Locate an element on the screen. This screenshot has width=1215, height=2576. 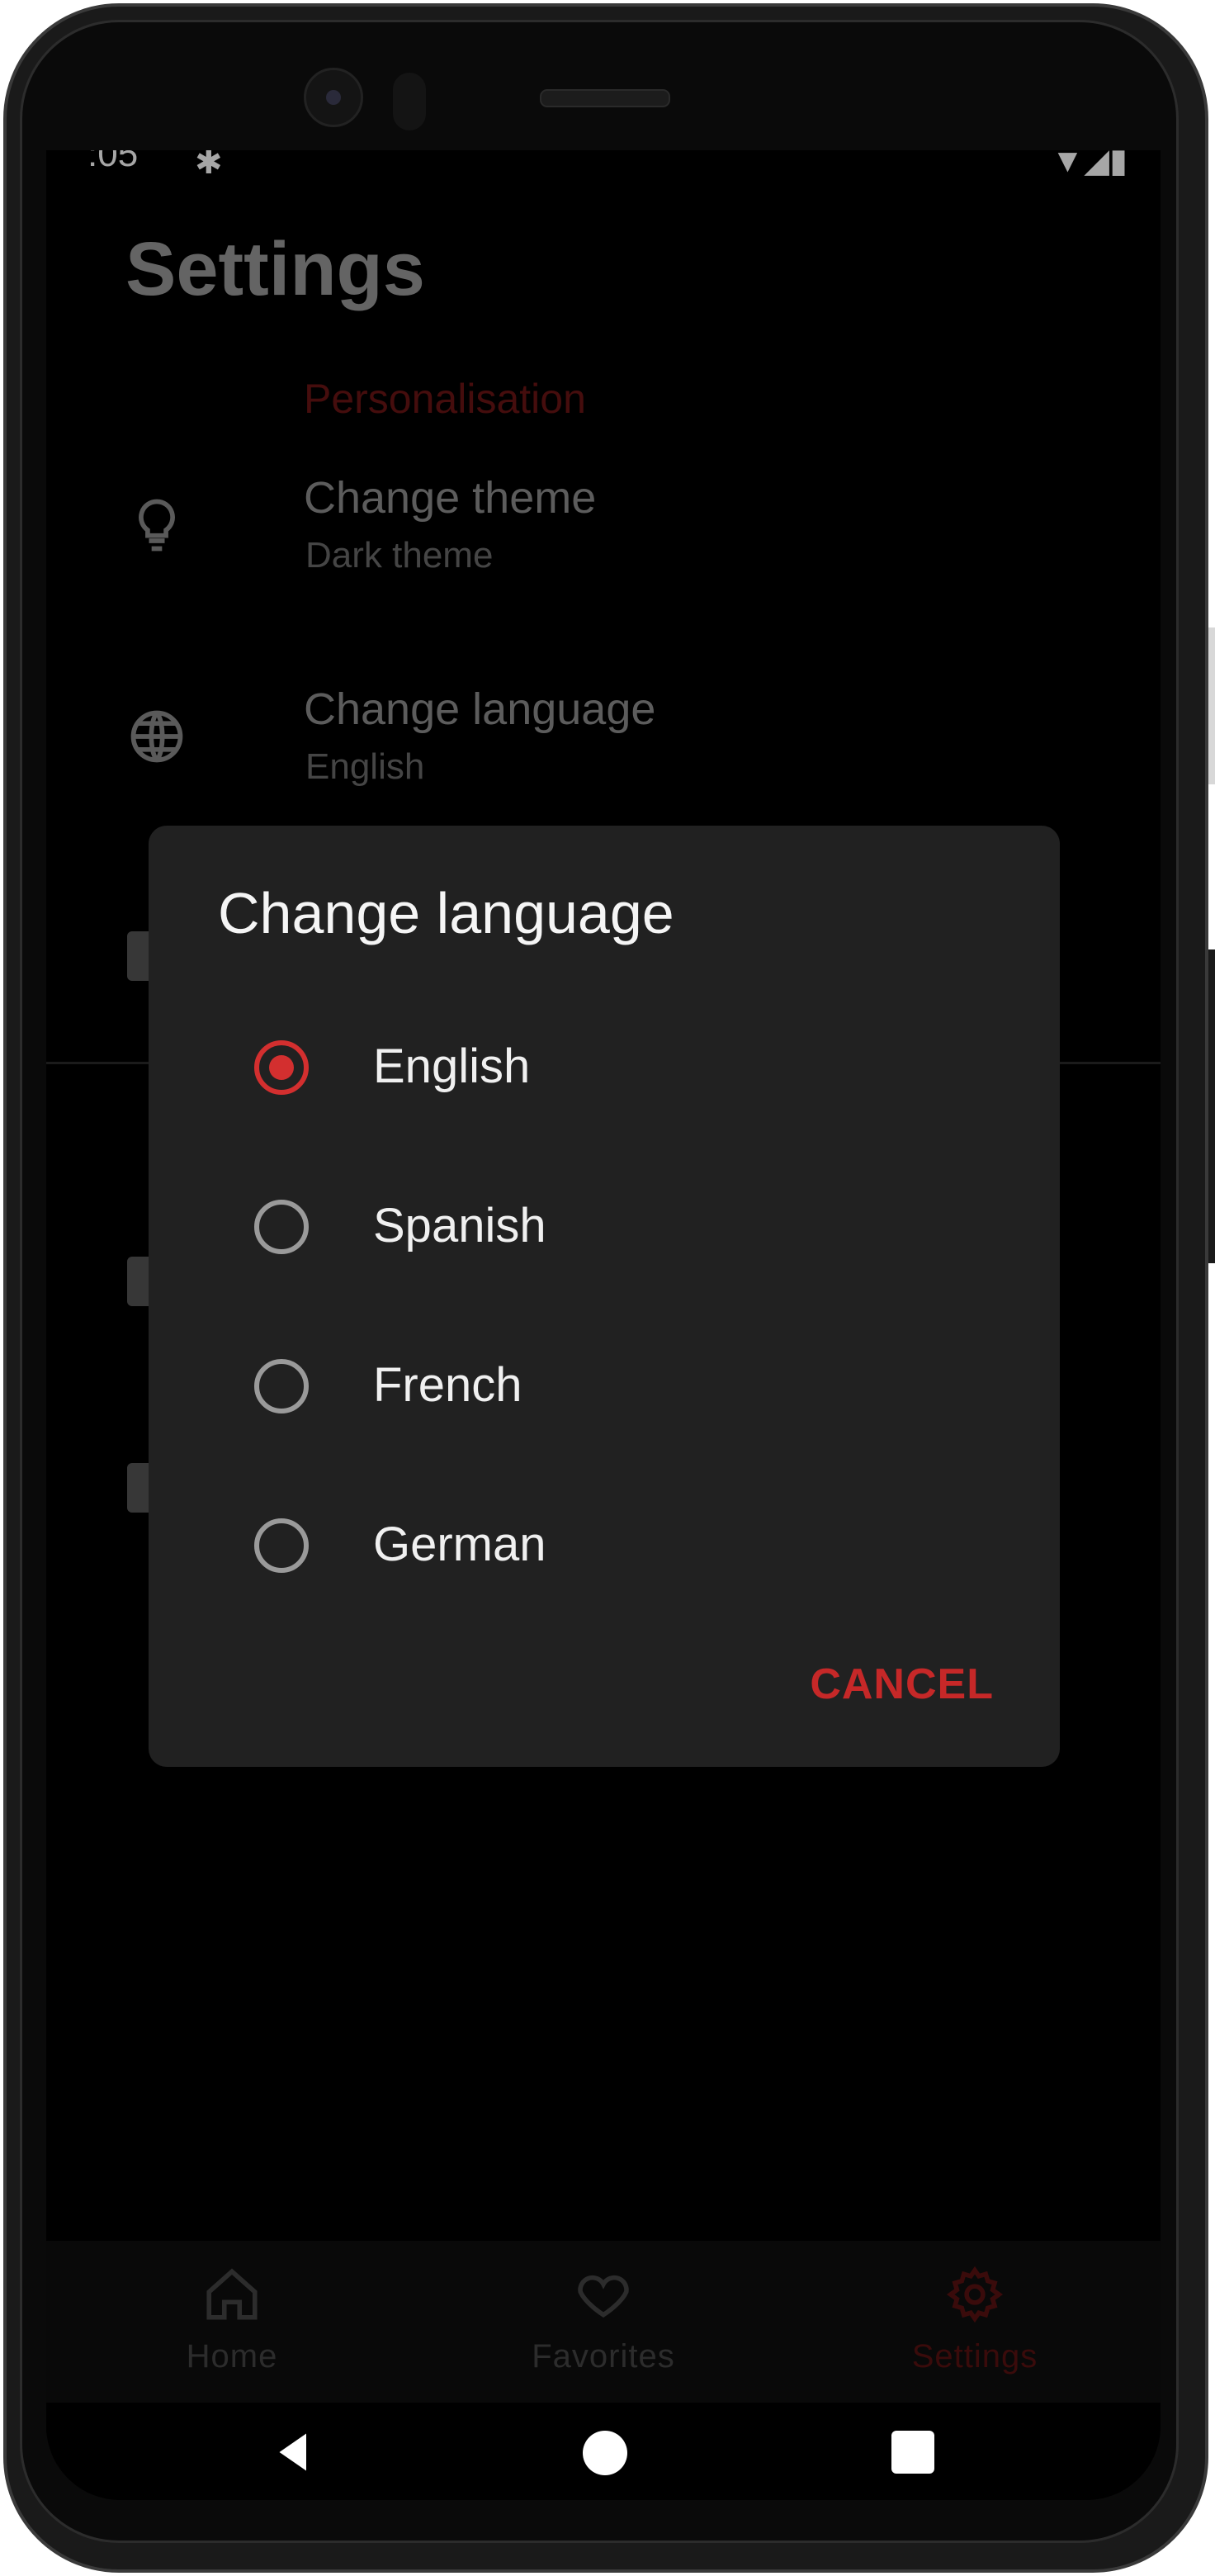
proximity-sensor is located at coordinates (409, 101).